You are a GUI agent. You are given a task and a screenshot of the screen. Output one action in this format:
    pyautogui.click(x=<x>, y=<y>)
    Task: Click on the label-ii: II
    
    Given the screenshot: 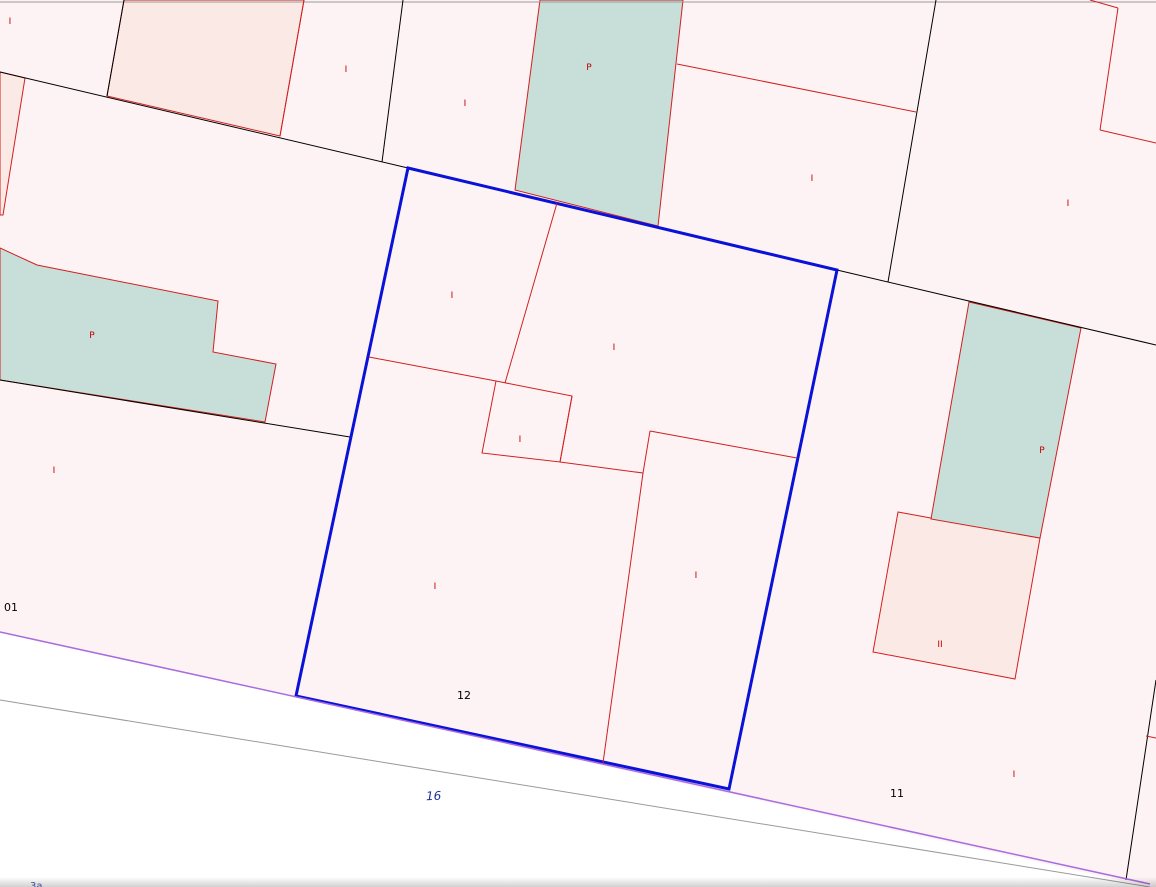 What is the action you would take?
    pyautogui.click(x=939, y=645)
    